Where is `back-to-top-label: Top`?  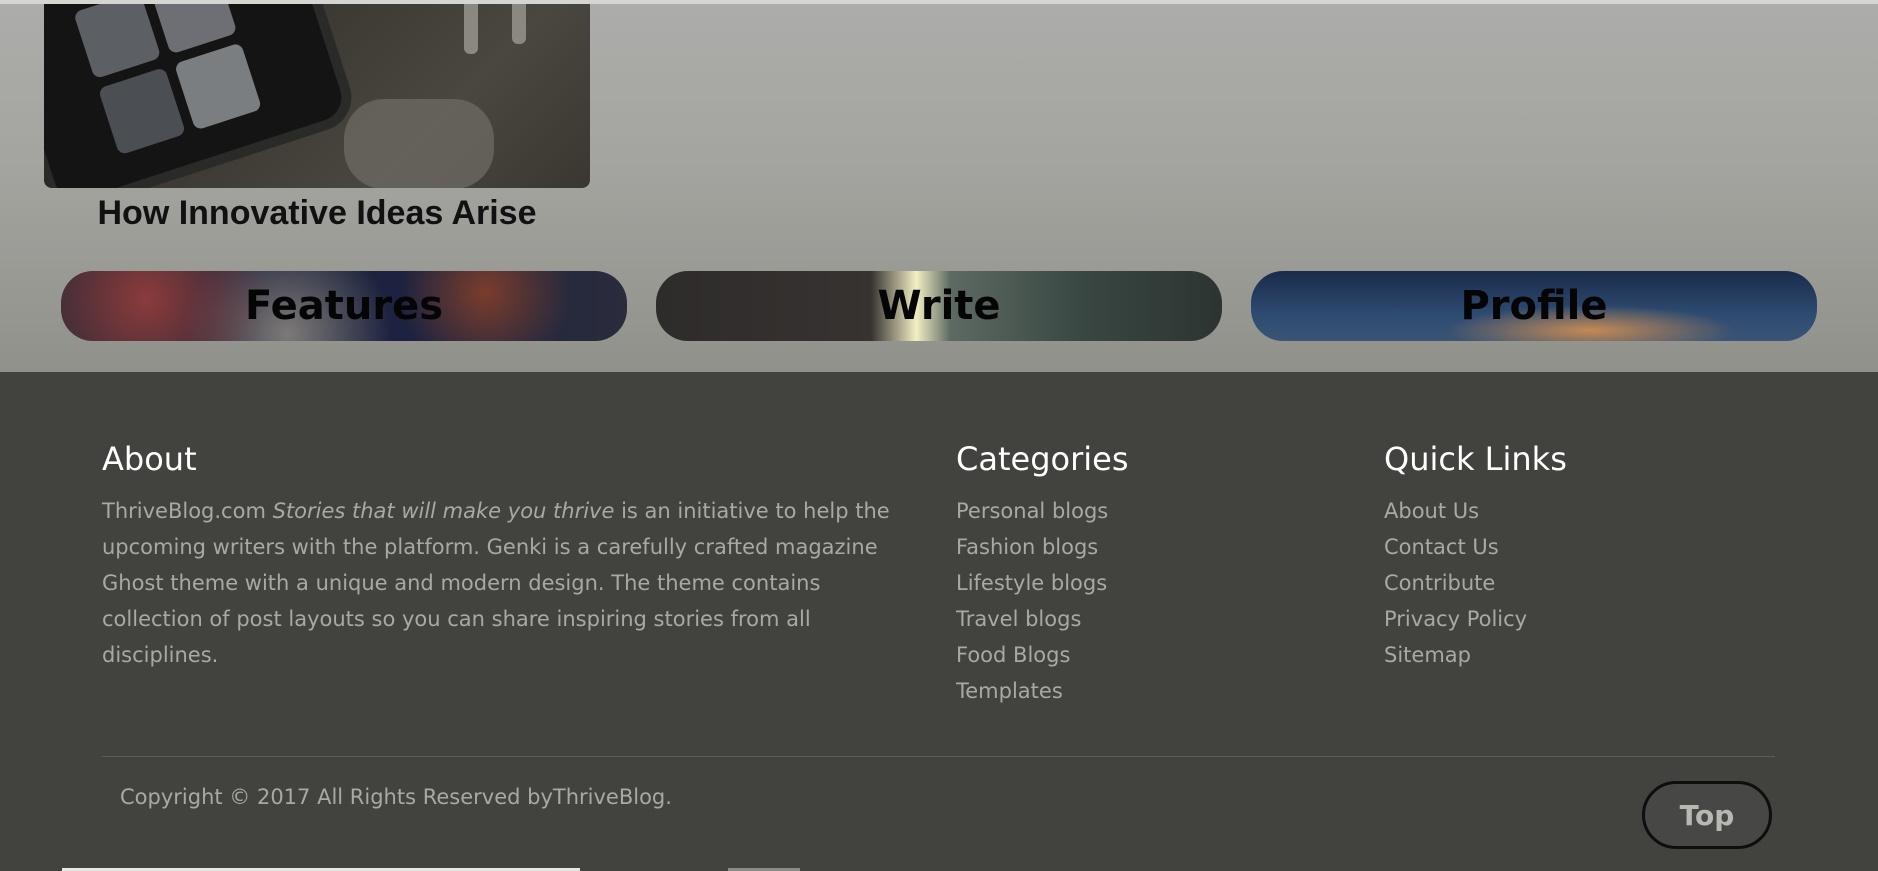
back-to-top-label: Top is located at coordinates (1707, 815).